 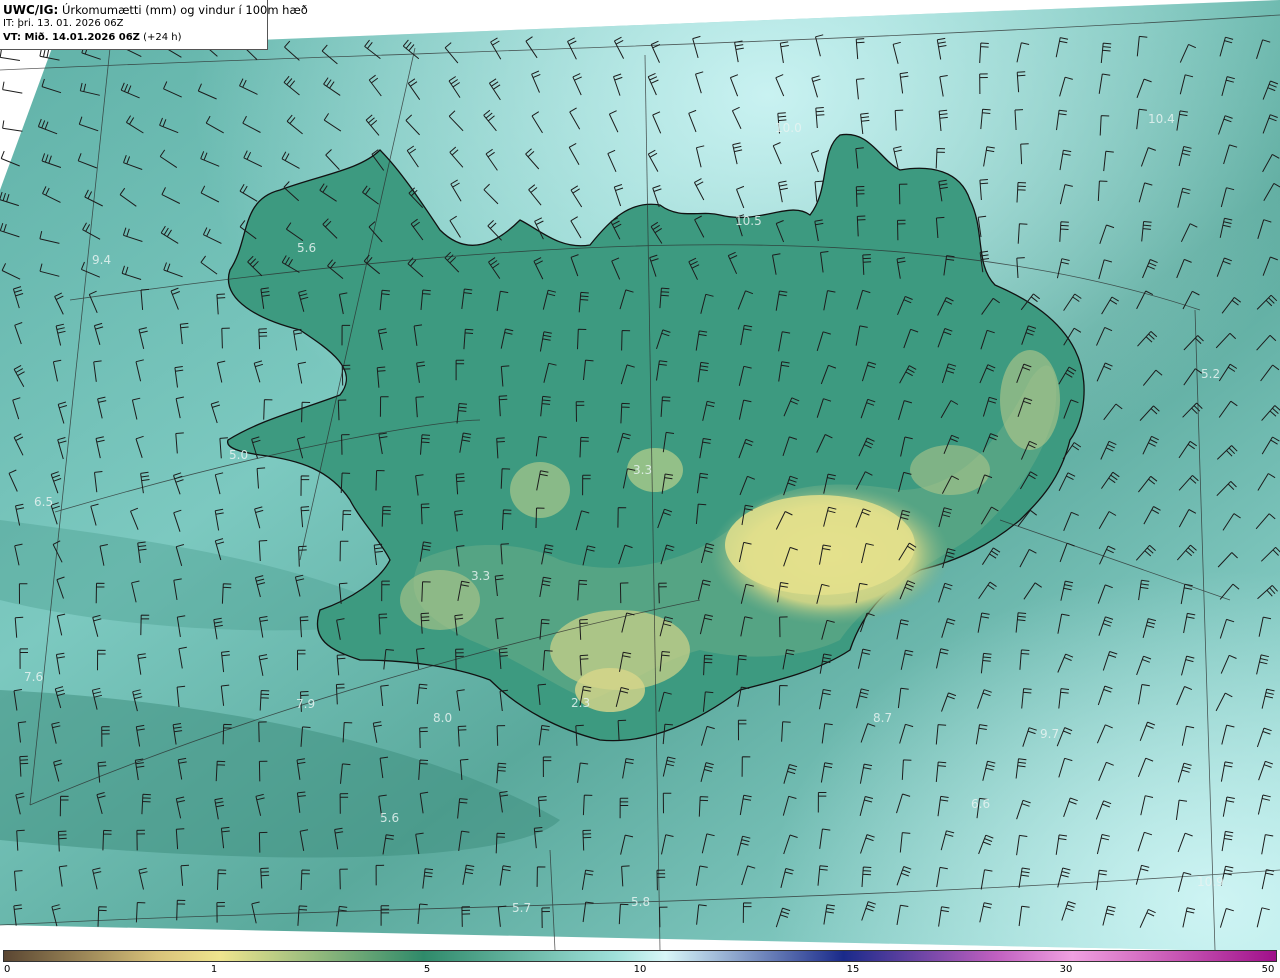 What do you see at coordinates (31, 10) in the screenshot?
I see `product-code: UWC/IG:` at bounding box center [31, 10].